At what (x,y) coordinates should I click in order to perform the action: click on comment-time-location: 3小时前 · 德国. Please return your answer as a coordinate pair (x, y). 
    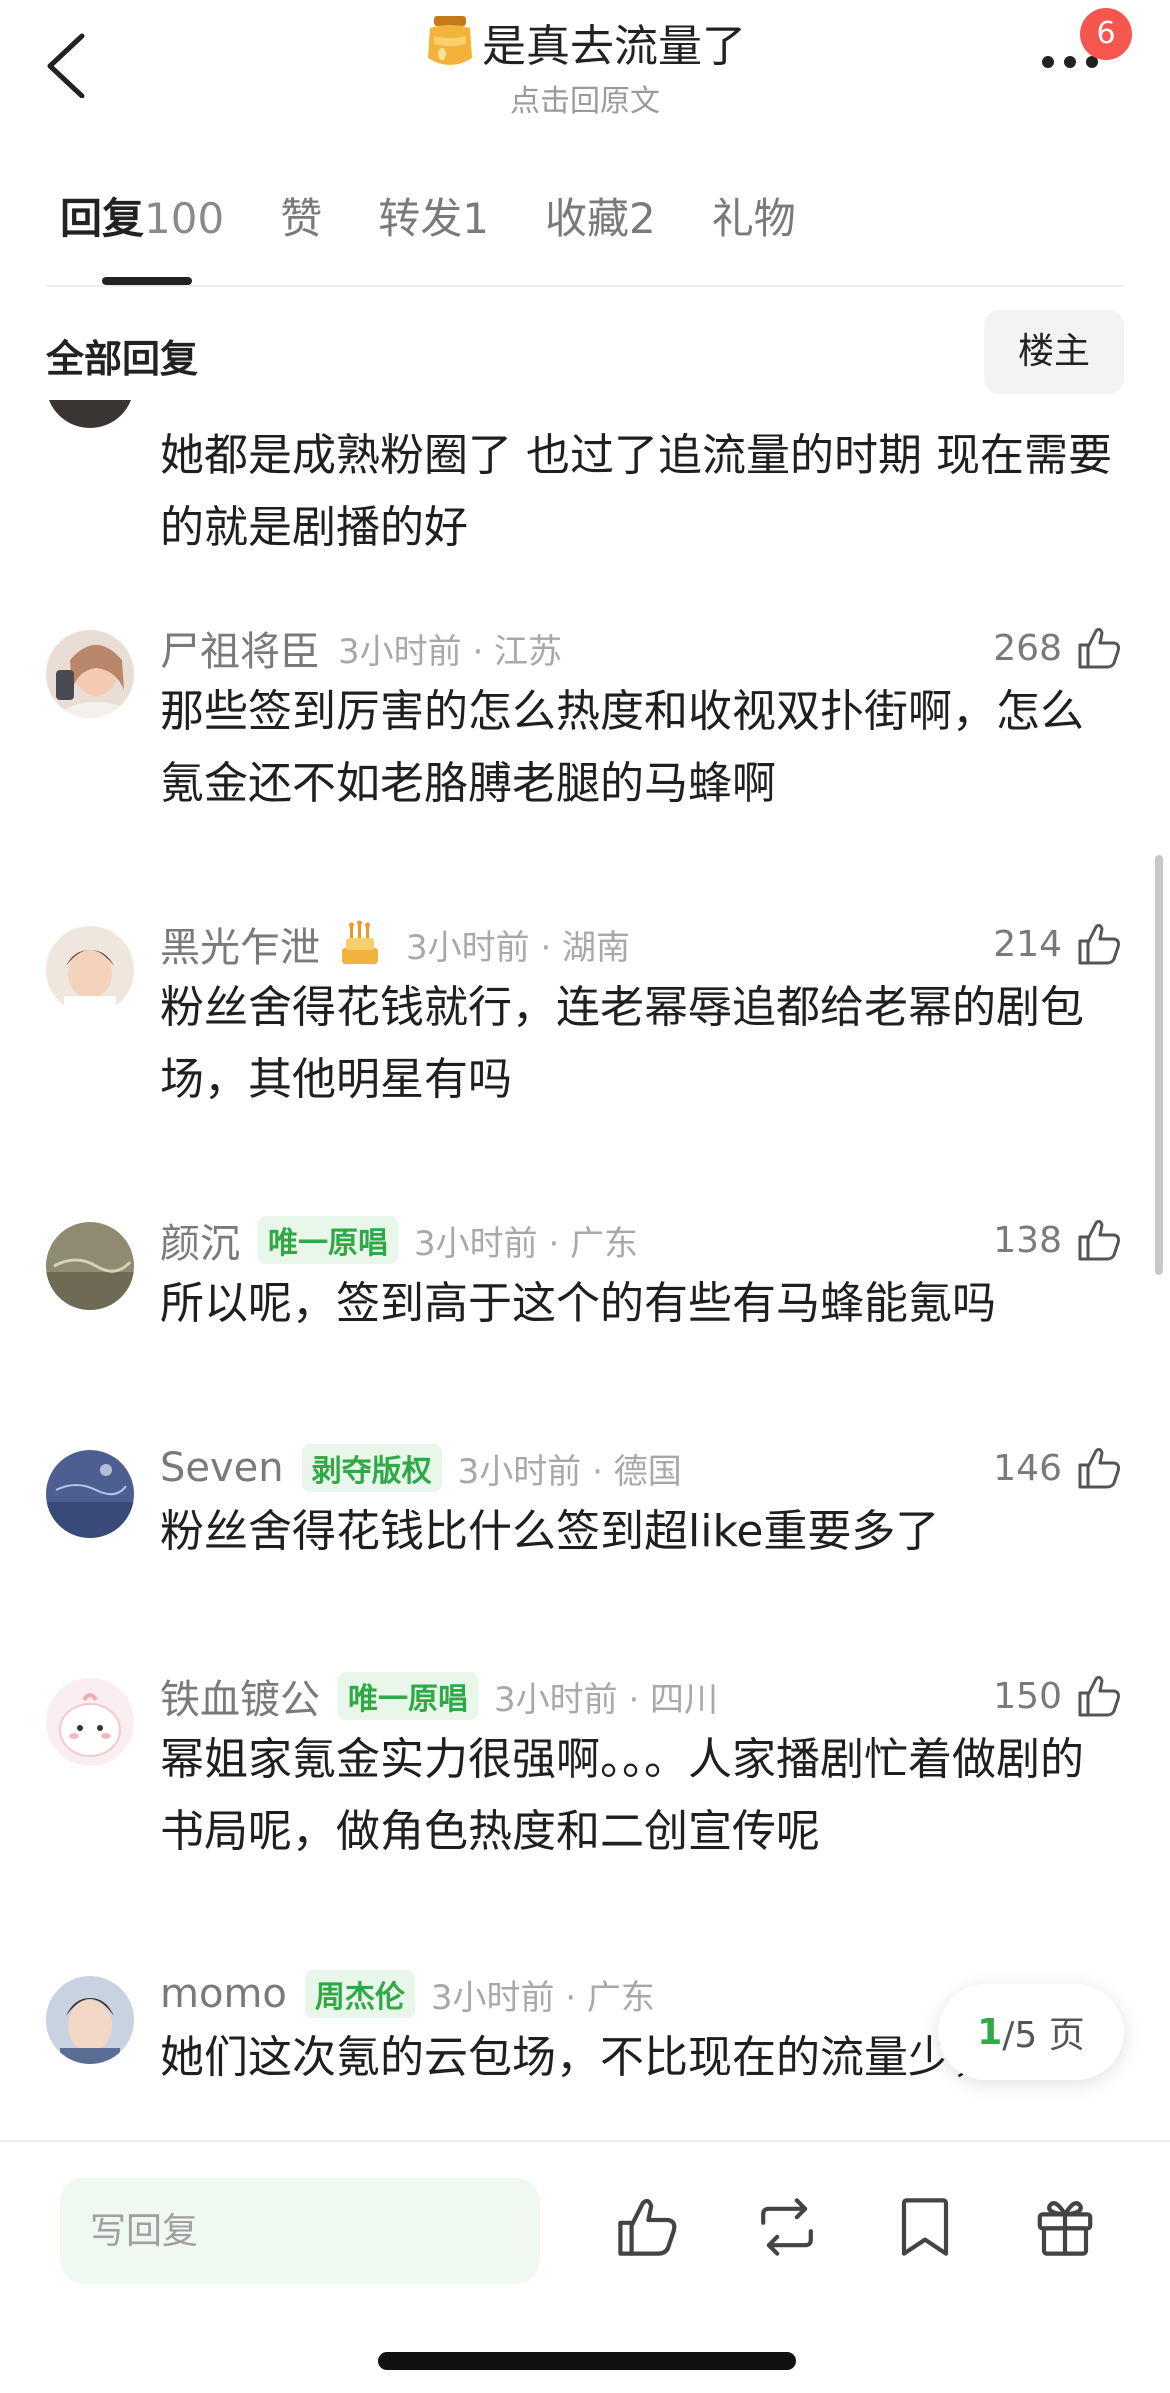
    Looking at the image, I should click on (569, 1471).